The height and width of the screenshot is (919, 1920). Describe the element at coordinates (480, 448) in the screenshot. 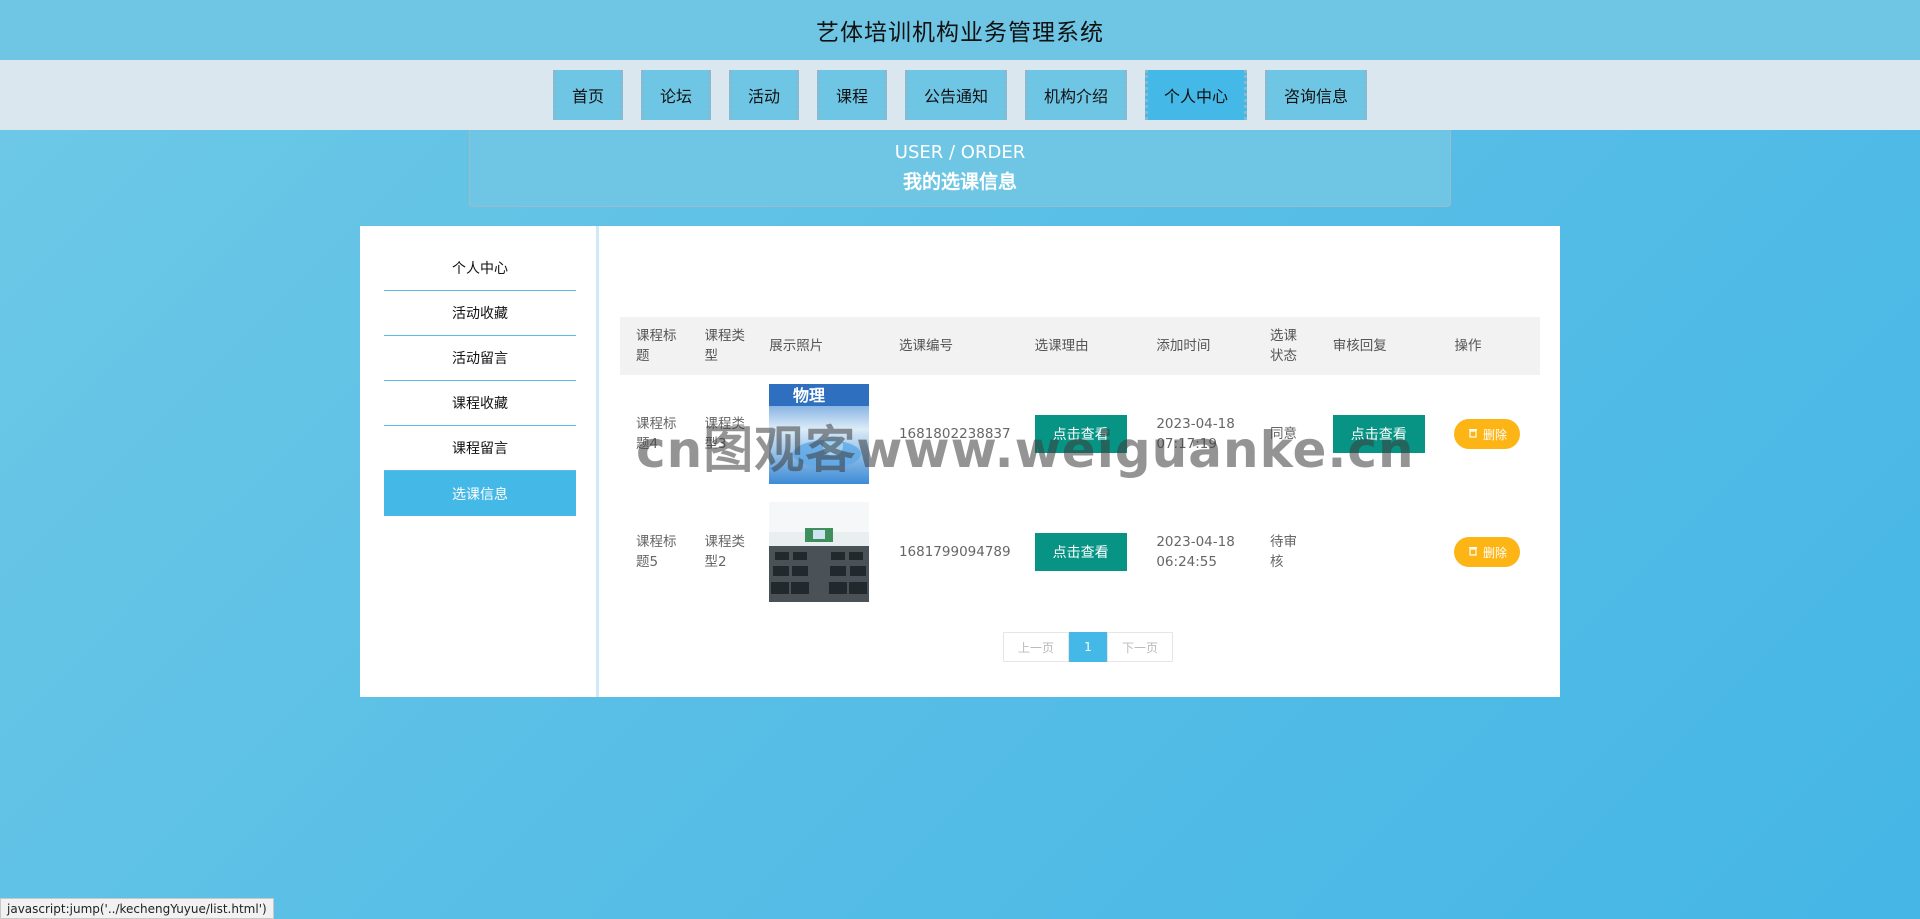

I see `sidebar-item-course-comments: 课程留言` at that location.